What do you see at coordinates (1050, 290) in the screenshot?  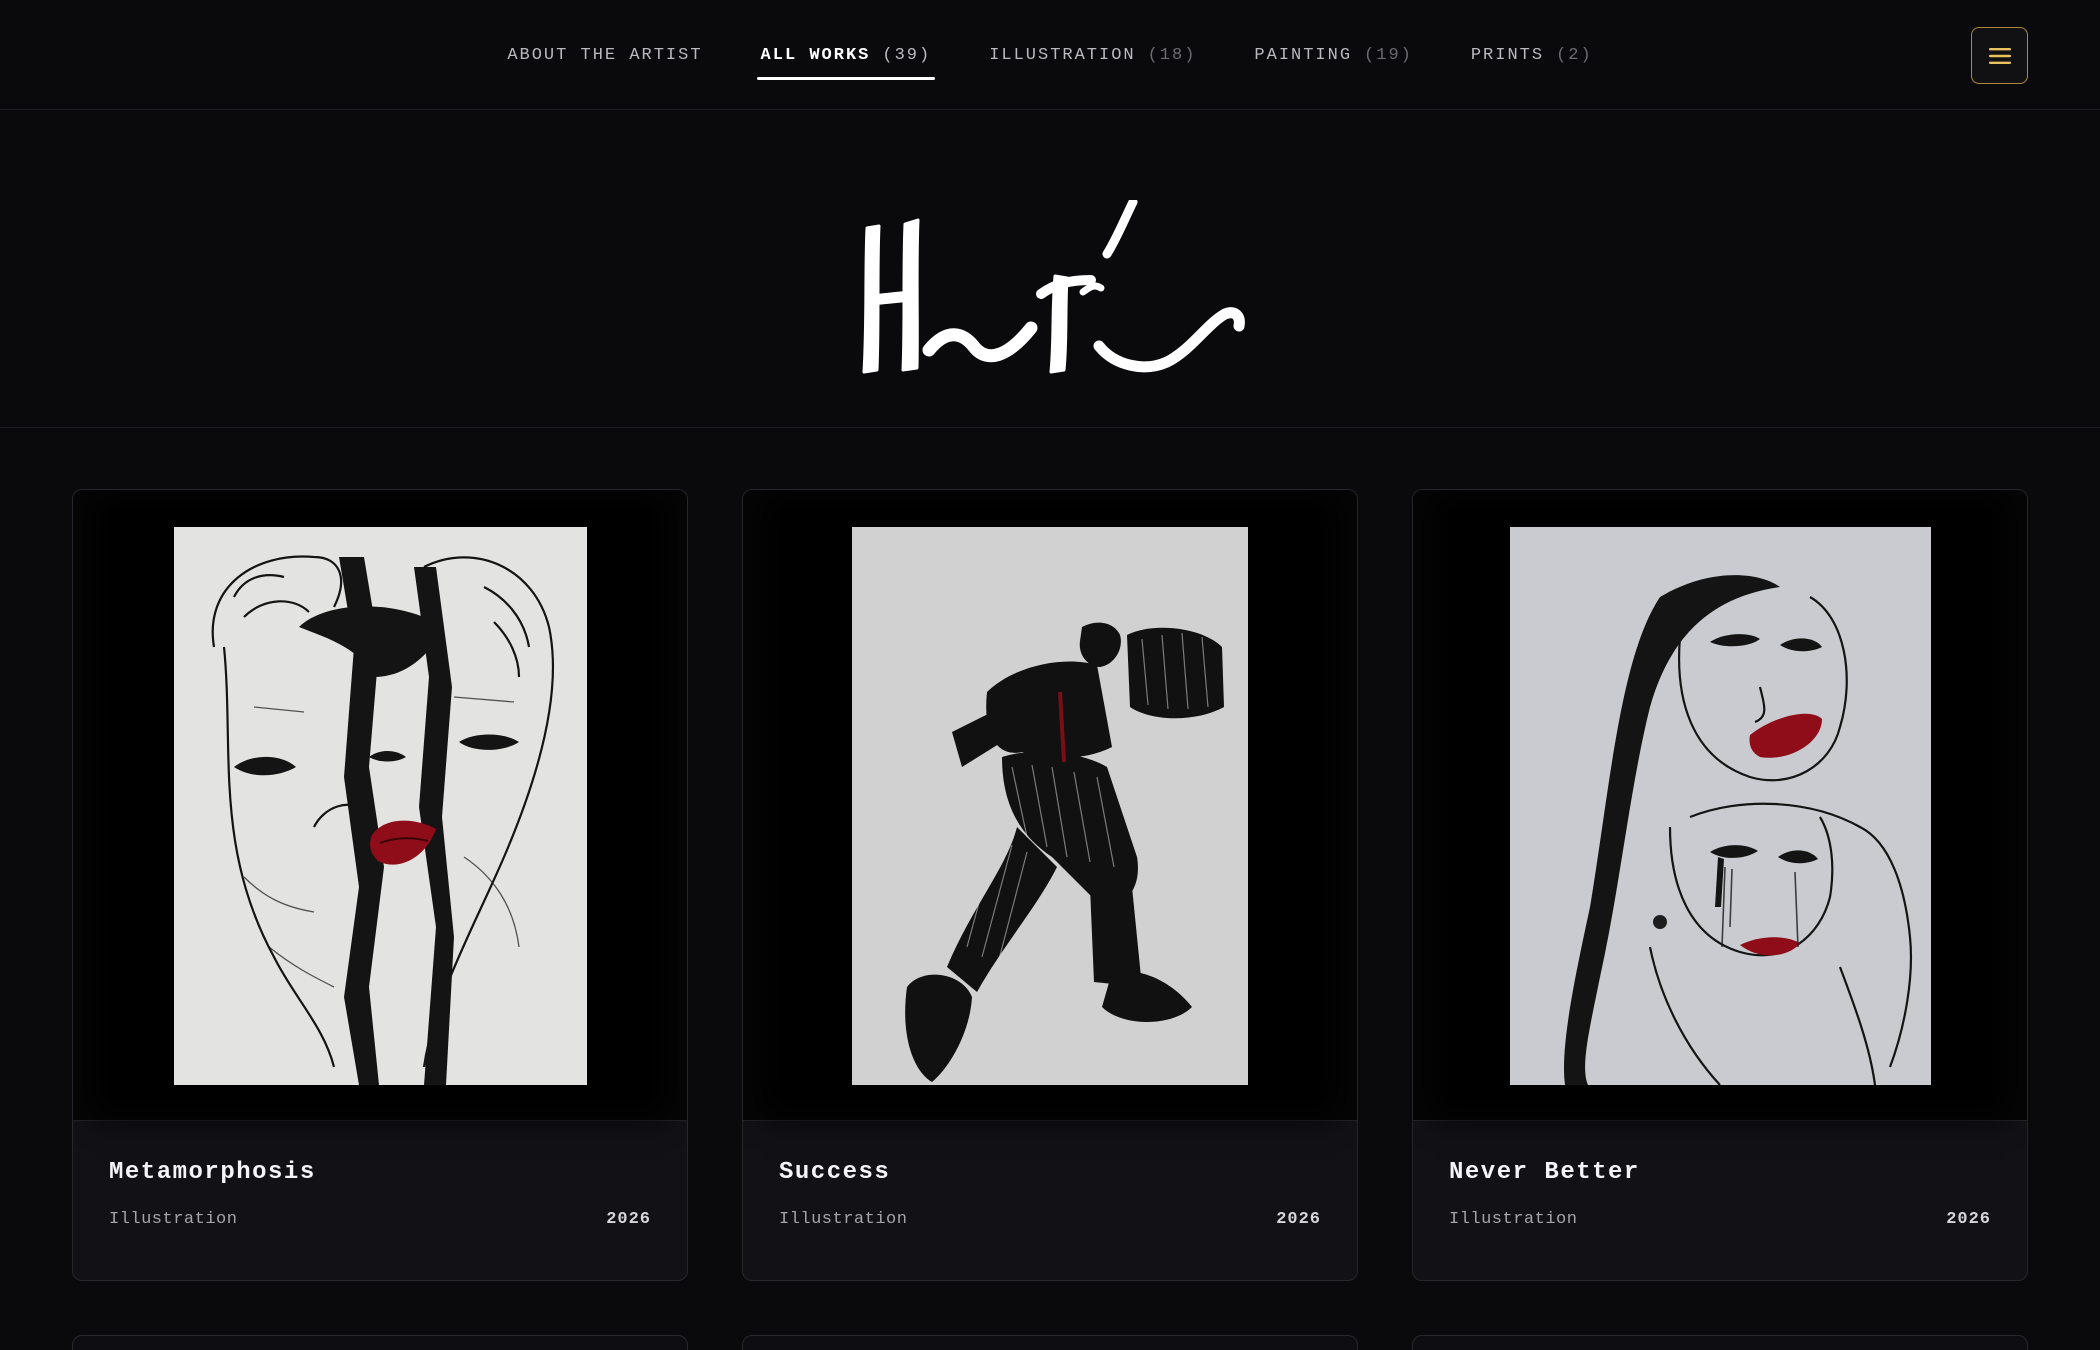 I see `brush-signature-logo` at bounding box center [1050, 290].